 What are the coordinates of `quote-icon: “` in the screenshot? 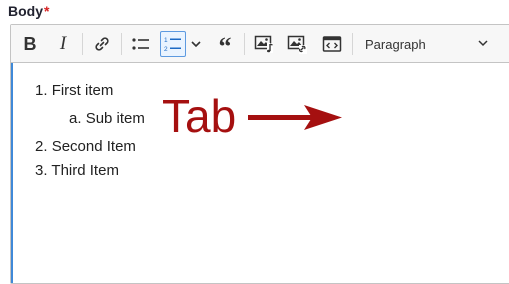 It's located at (225, 44).